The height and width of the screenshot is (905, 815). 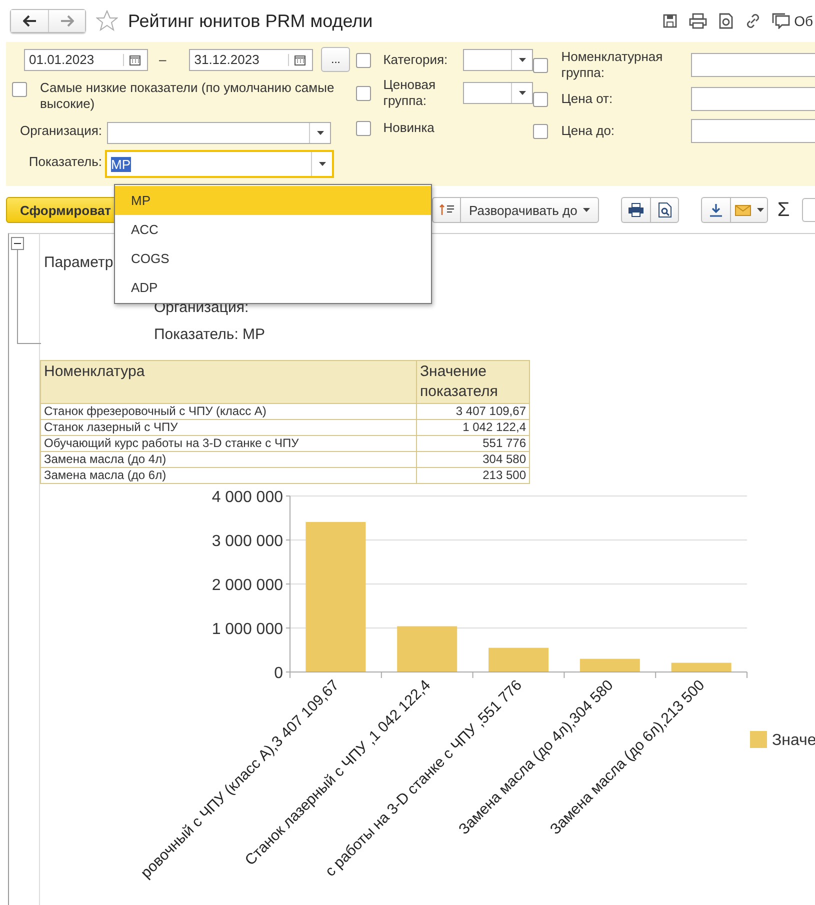 I want to click on forward-arrow-icon, so click(x=67, y=21).